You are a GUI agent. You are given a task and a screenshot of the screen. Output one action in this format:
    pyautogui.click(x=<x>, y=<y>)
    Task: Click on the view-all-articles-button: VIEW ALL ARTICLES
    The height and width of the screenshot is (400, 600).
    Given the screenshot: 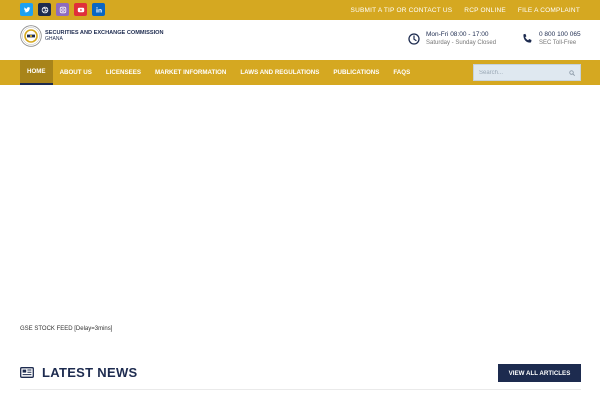 What is the action you would take?
    pyautogui.click(x=539, y=373)
    